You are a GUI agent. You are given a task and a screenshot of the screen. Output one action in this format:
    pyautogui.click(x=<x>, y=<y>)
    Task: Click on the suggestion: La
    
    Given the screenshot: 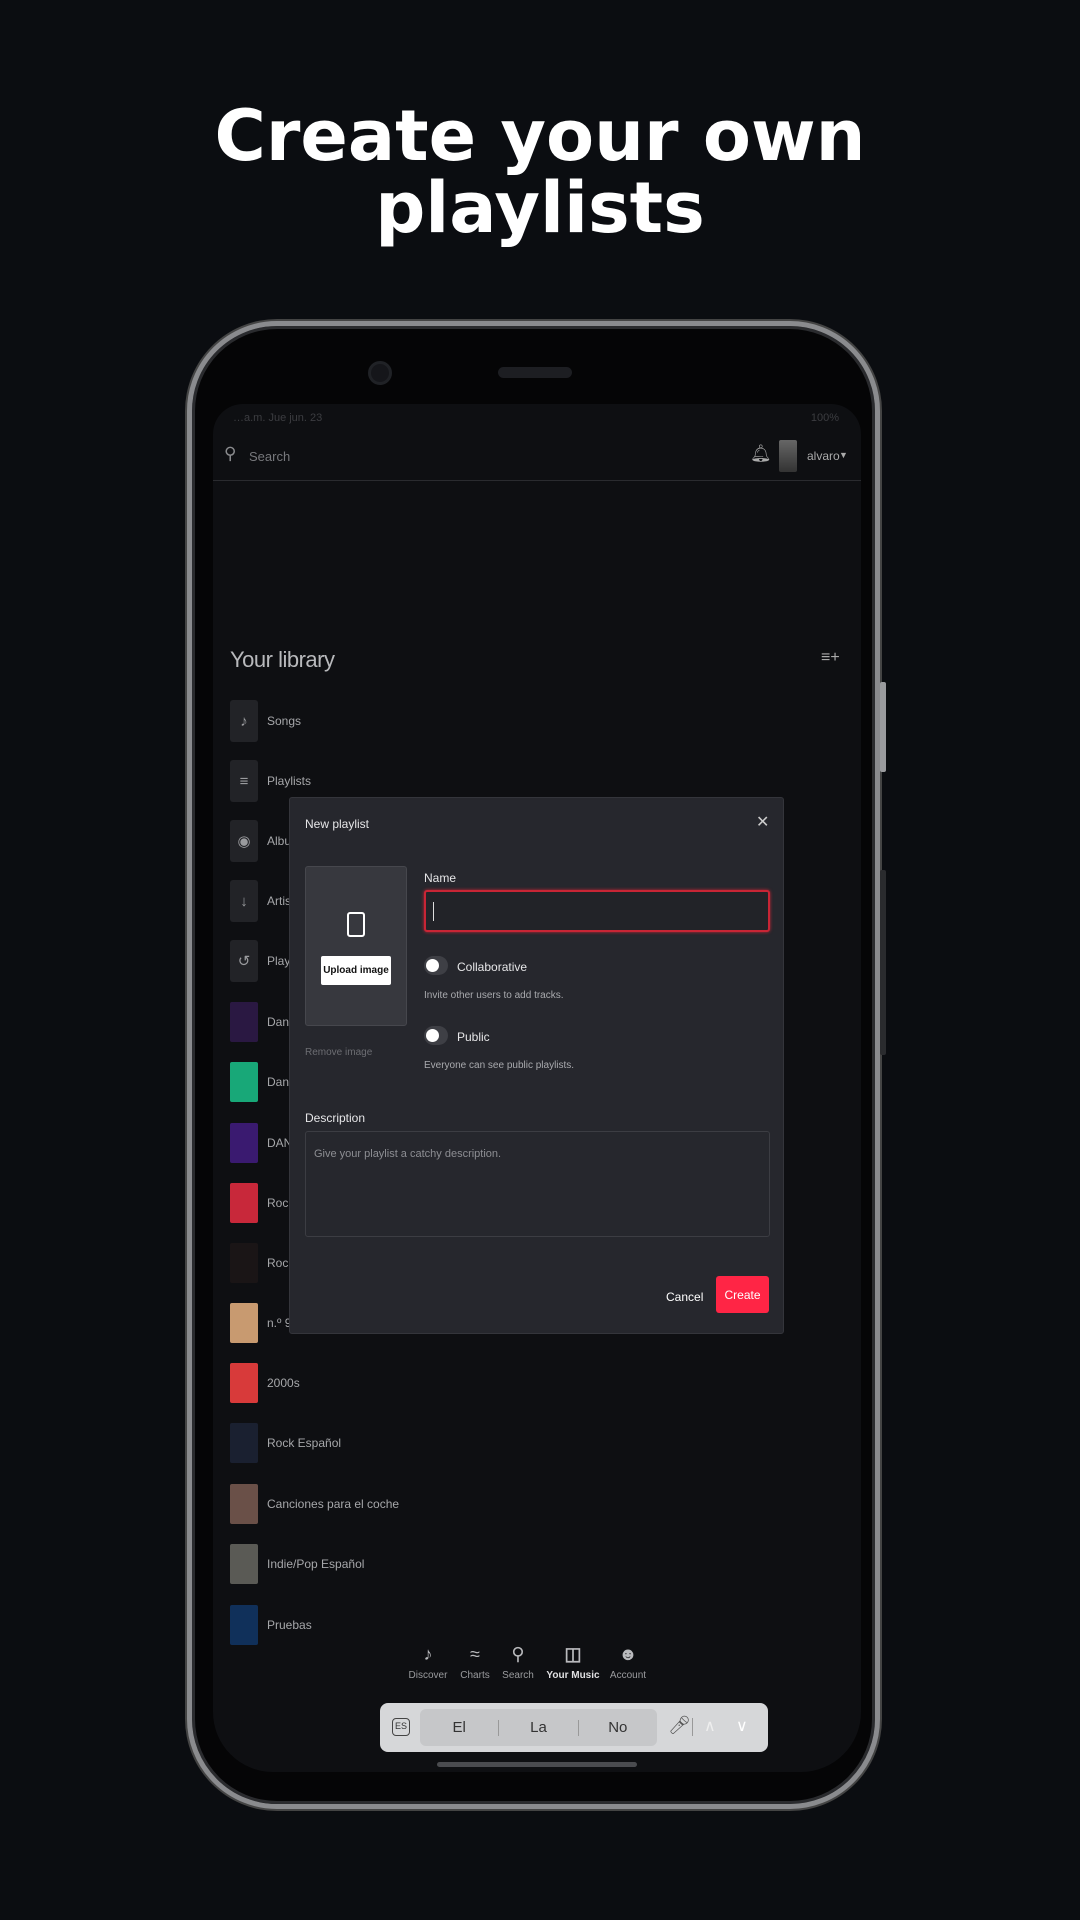 What is the action you would take?
    pyautogui.click(x=538, y=1727)
    